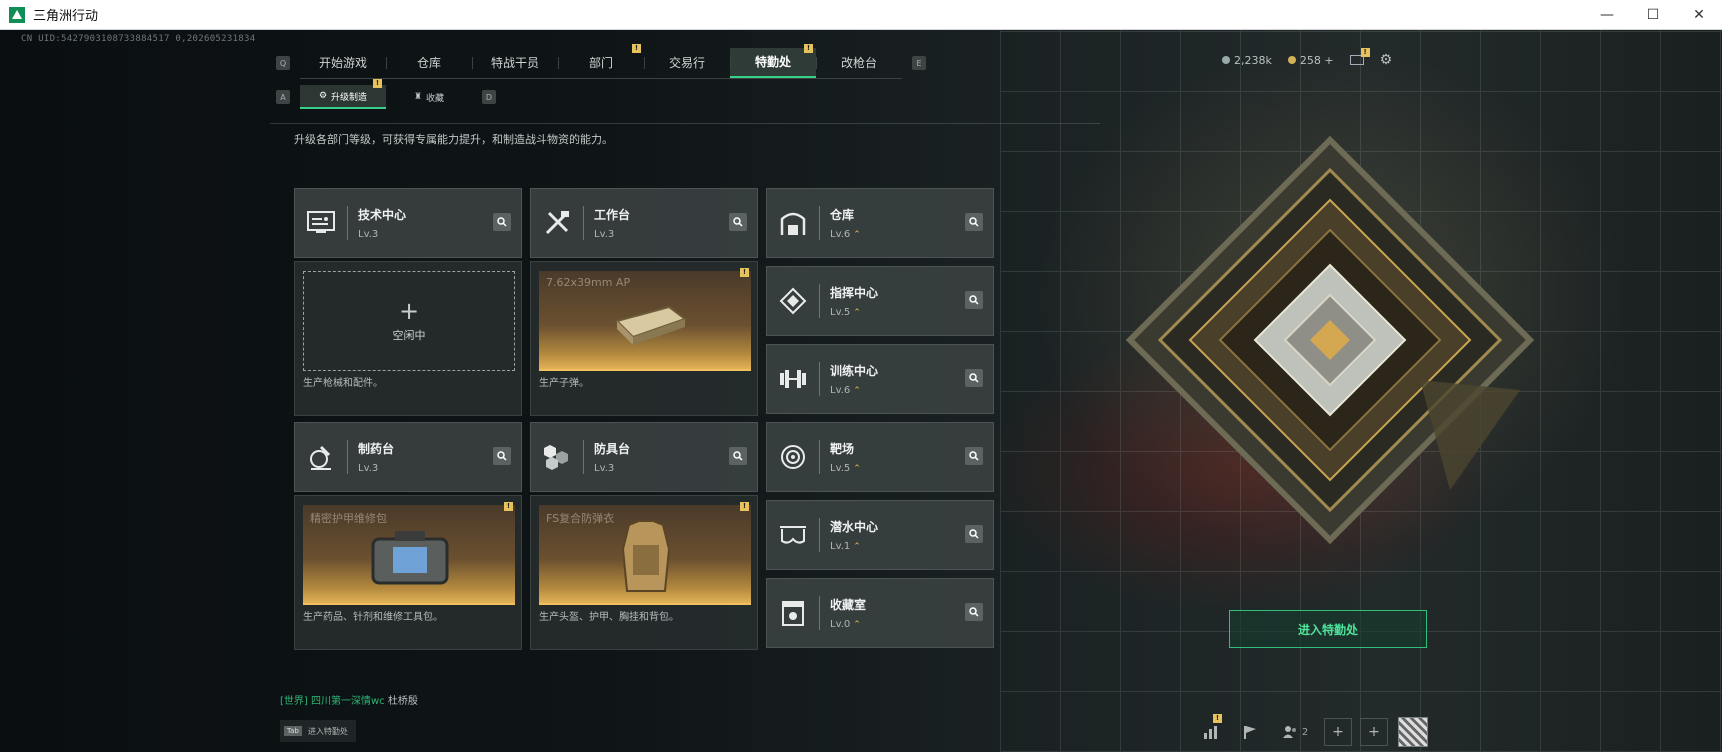  Describe the element at coordinates (1330, 340) in the screenshot. I see `special-ops-crate-illustration` at that location.